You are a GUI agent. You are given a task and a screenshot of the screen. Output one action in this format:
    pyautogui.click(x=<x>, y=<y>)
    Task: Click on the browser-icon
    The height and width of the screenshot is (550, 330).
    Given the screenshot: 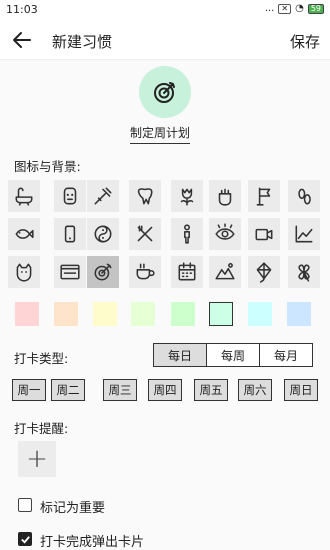 What is the action you would take?
    pyautogui.click(x=70, y=272)
    